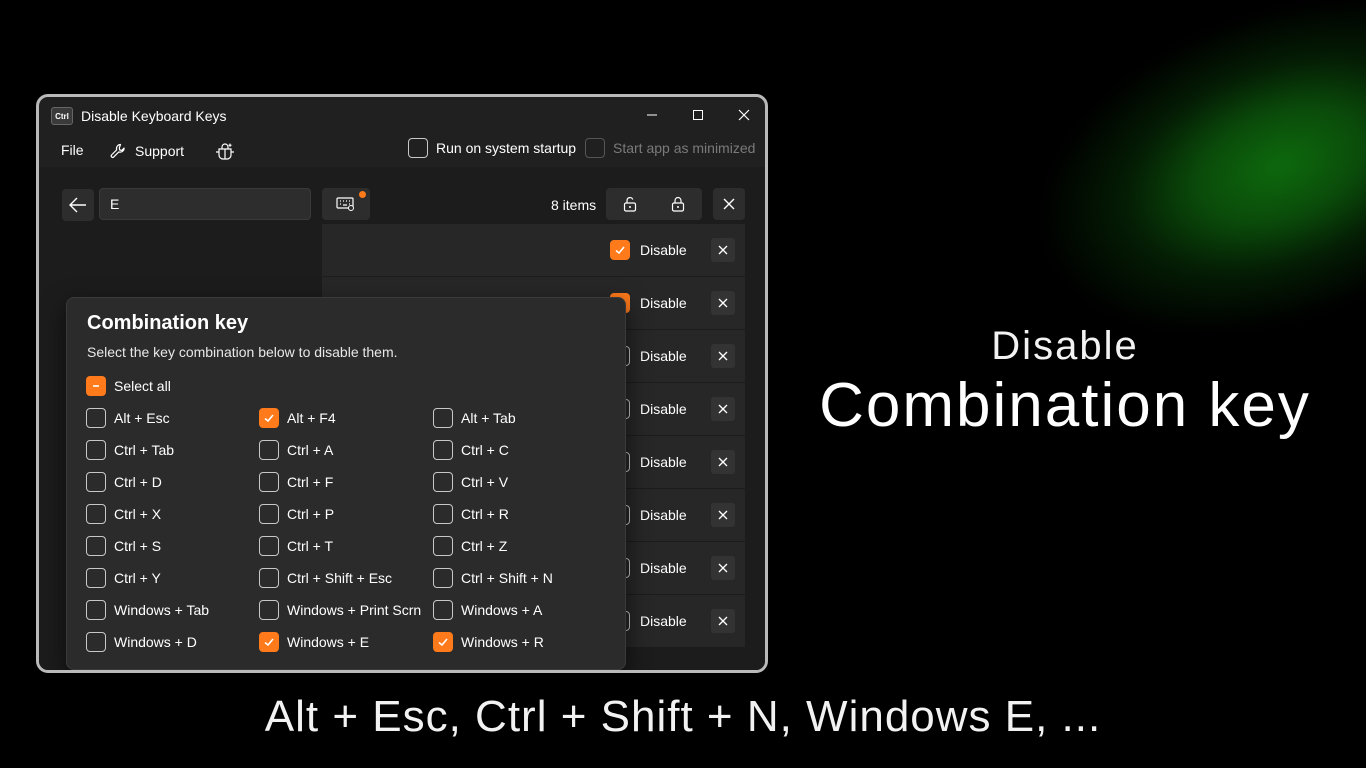  What do you see at coordinates (1065, 346) in the screenshot?
I see `promo-heading-small: Disable` at bounding box center [1065, 346].